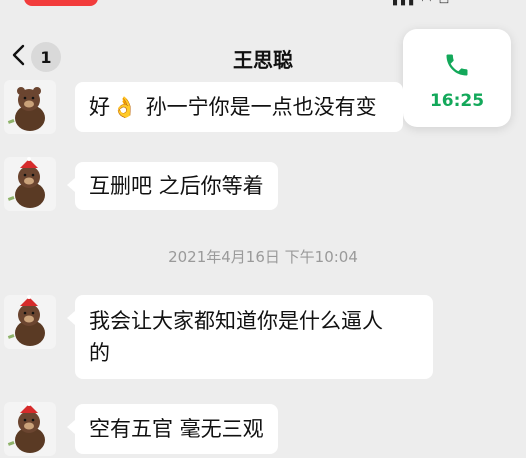 The height and width of the screenshot is (458, 526). Describe the element at coordinates (99, 353) in the screenshot. I see `message-text: 的` at that location.